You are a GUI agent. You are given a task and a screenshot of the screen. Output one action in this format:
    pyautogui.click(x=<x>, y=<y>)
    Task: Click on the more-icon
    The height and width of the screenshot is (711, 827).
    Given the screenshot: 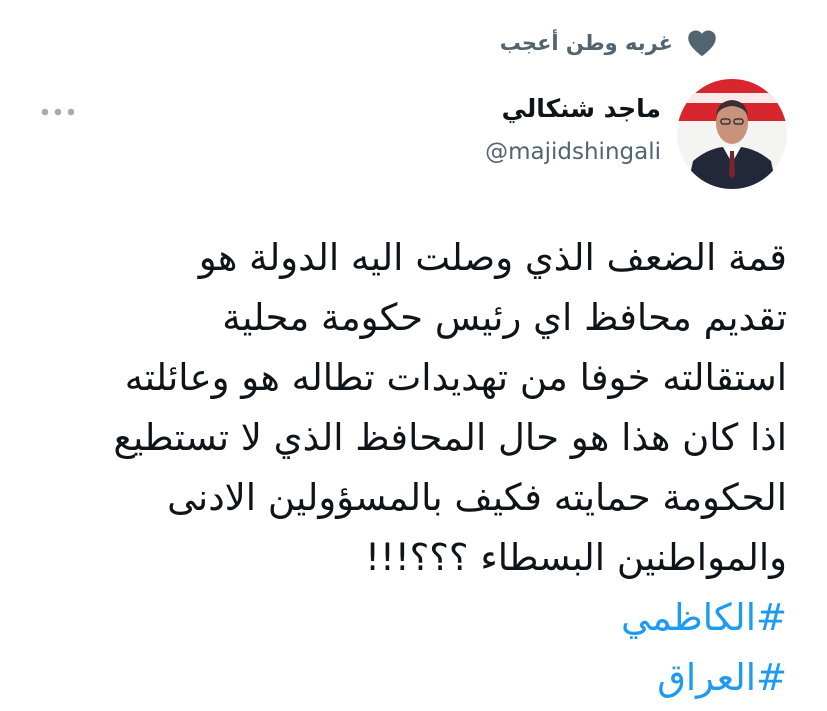 What is the action you would take?
    pyautogui.click(x=58, y=112)
    